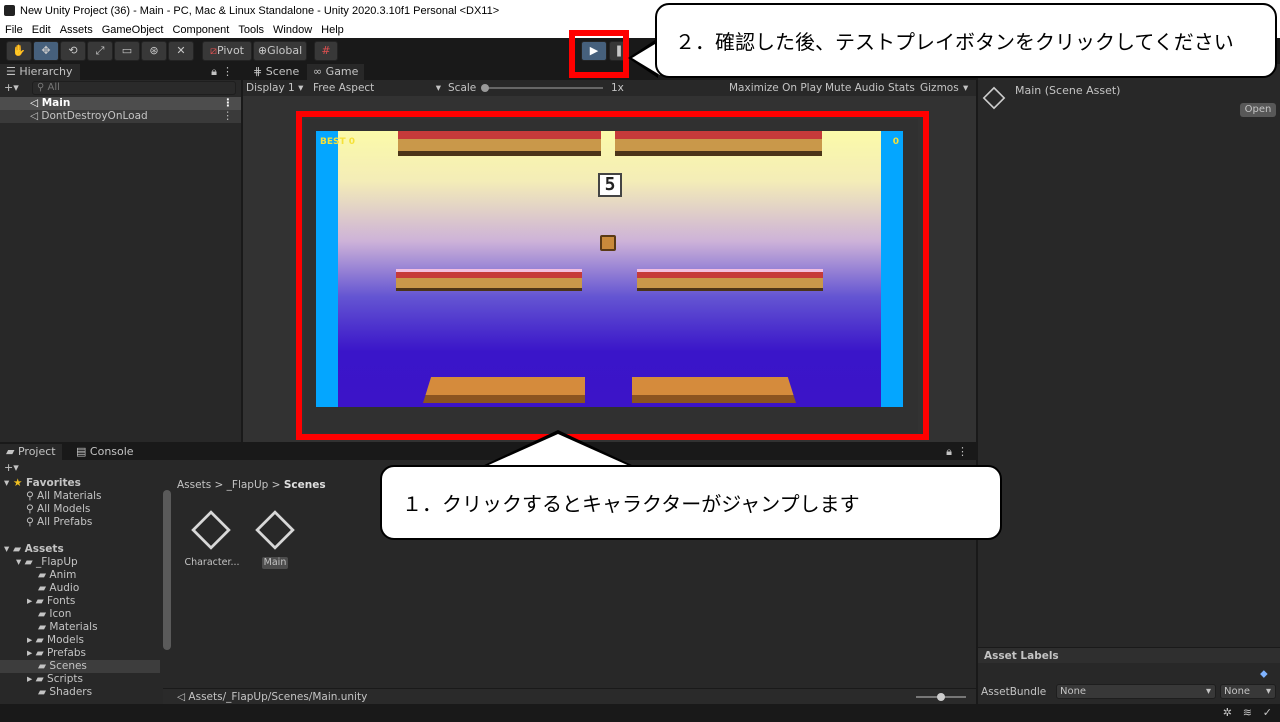 The width and height of the screenshot is (1280, 722). I want to click on rect-tool-icon: ▭, so click(127, 51).